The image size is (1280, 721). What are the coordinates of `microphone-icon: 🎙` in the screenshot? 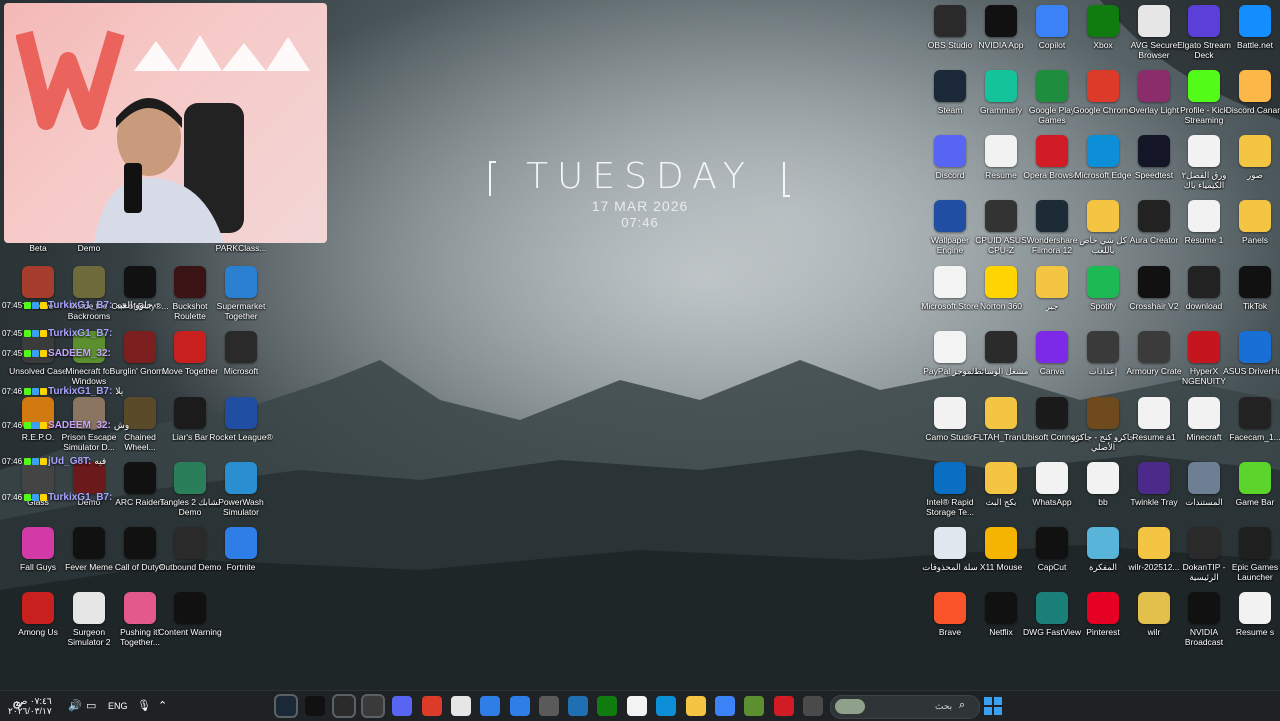 It's located at (144, 705).